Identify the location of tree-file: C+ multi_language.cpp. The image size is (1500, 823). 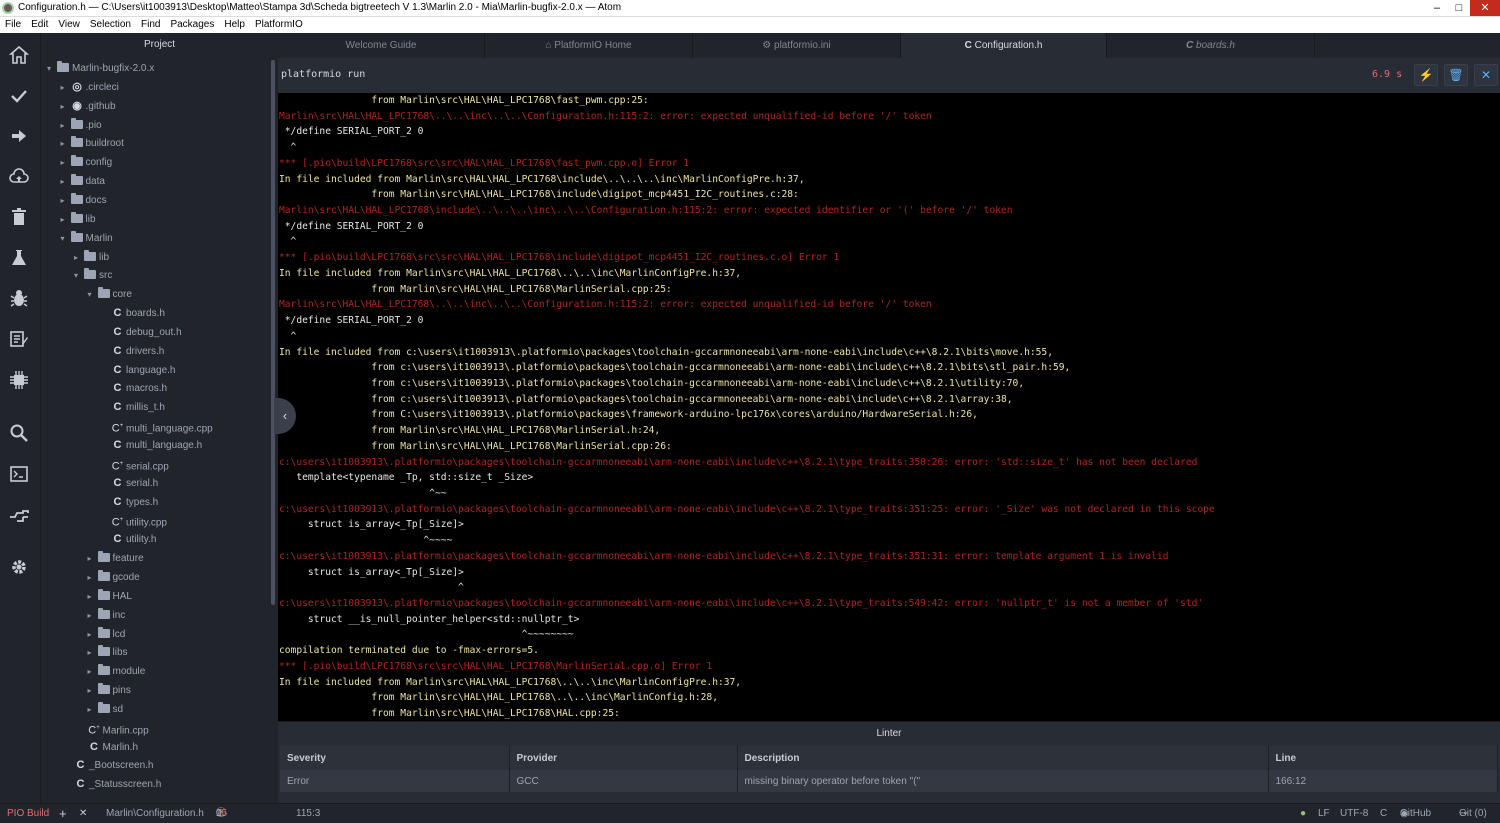
(157, 426).